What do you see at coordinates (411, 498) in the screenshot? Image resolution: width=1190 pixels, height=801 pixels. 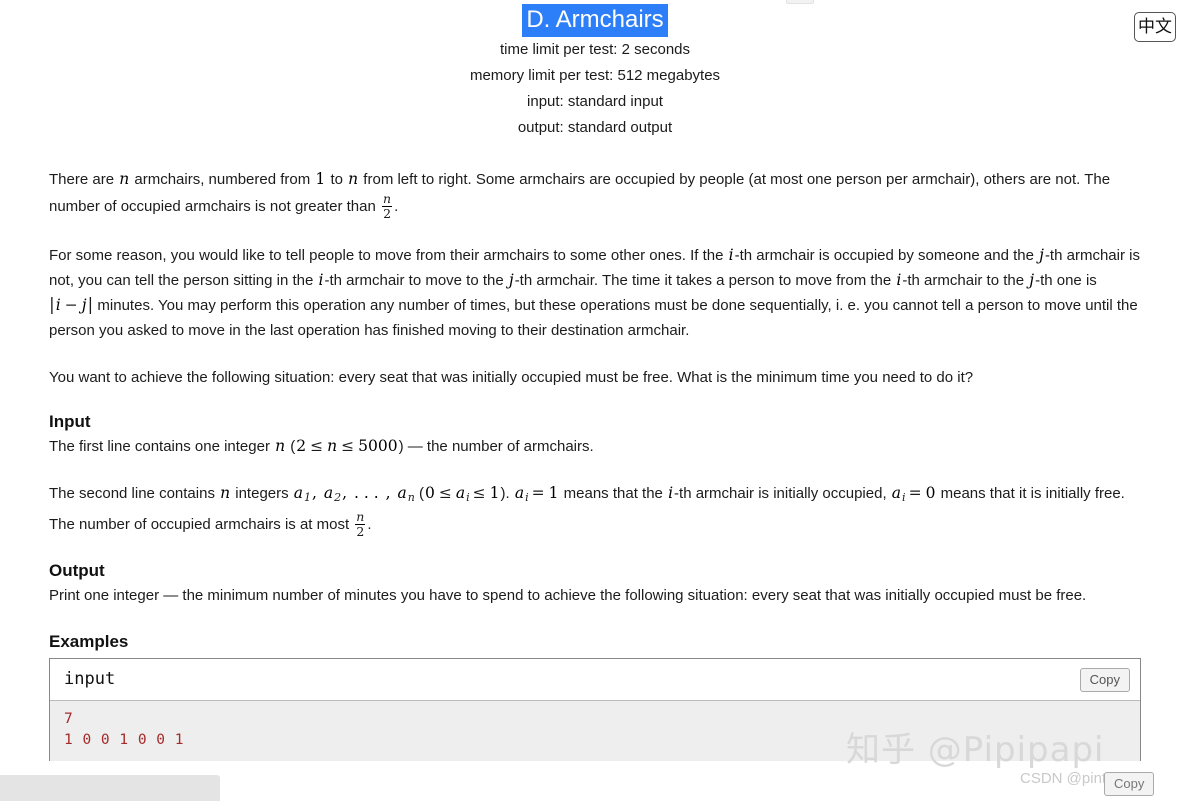 I see `math-subscript-n: n` at bounding box center [411, 498].